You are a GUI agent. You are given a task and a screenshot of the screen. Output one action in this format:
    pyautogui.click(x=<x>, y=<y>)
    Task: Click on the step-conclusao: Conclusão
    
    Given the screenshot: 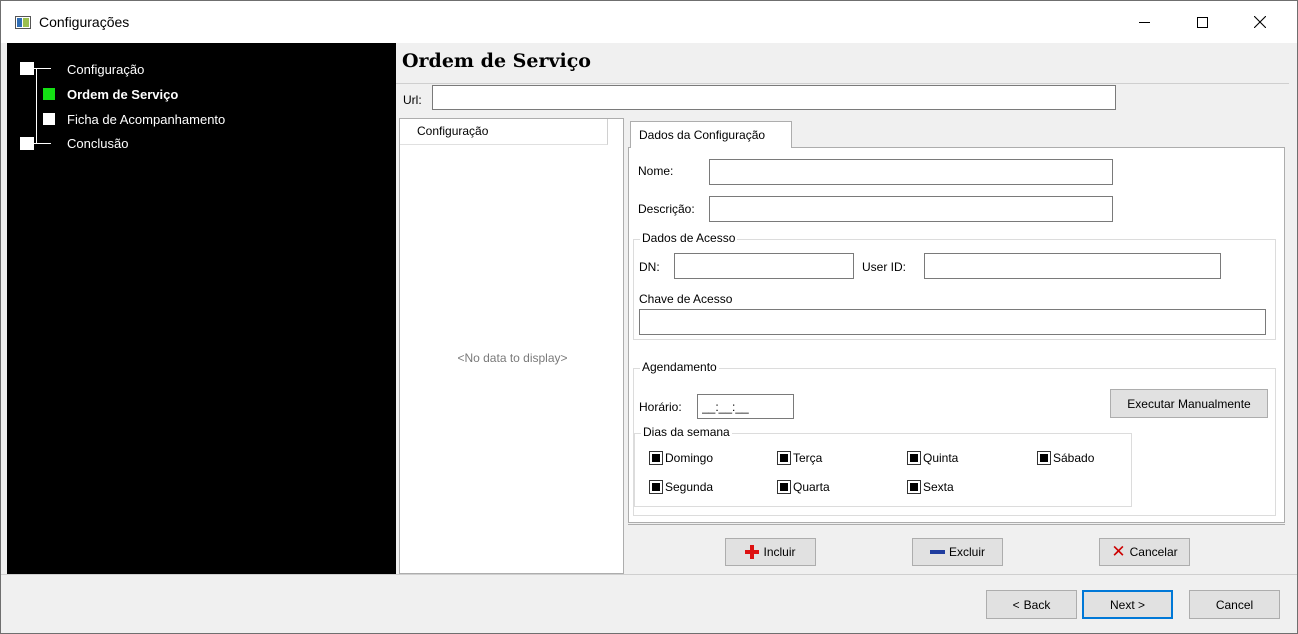 What is the action you would take?
    pyautogui.click(x=98, y=143)
    